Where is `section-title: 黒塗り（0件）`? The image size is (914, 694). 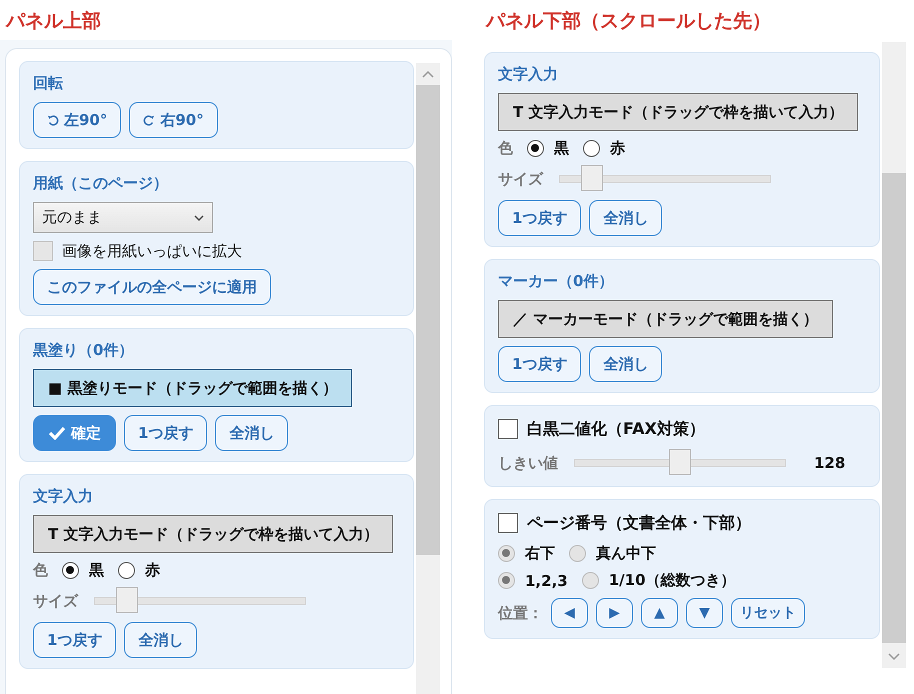
section-title: 黒塗り（0件） is located at coordinates (83, 350).